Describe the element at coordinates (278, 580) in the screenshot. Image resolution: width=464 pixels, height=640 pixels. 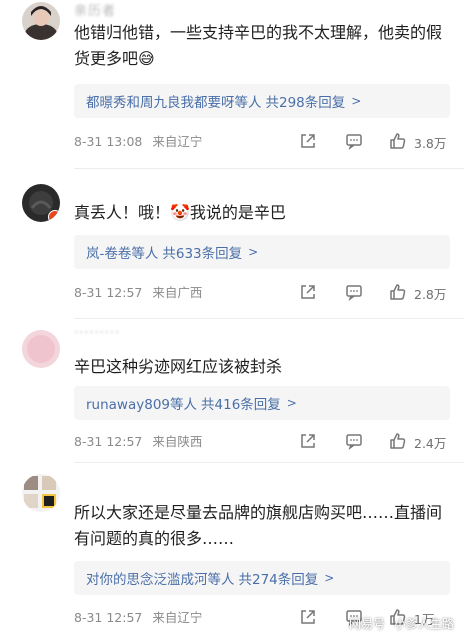
I see `reply-count: 共274条回复` at that location.